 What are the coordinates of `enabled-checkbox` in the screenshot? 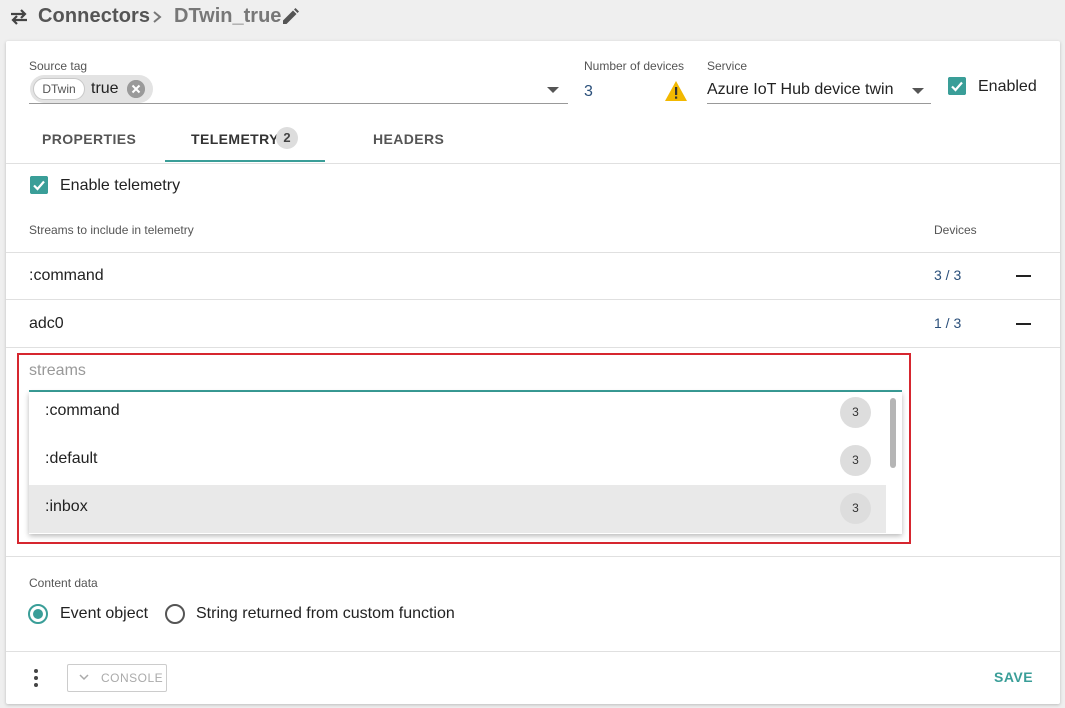 It's located at (957, 86).